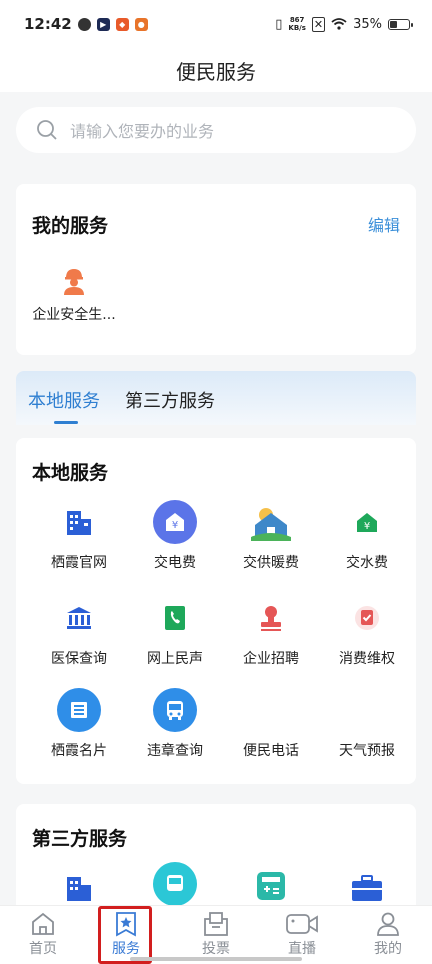 The image size is (432, 964). I want to click on edit-button: 编辑, so click(384, 224).